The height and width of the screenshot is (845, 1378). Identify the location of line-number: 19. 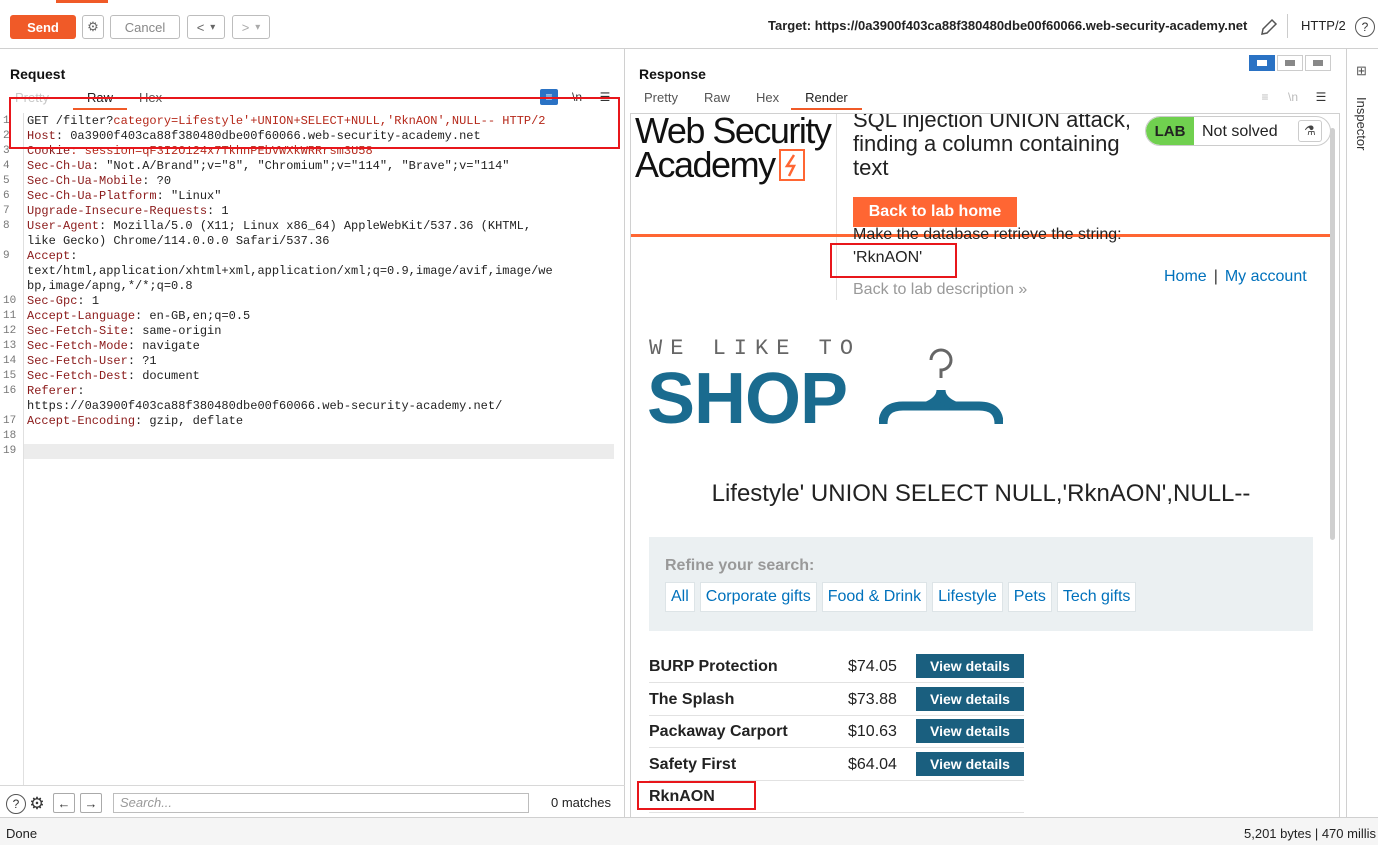
(10, 451).